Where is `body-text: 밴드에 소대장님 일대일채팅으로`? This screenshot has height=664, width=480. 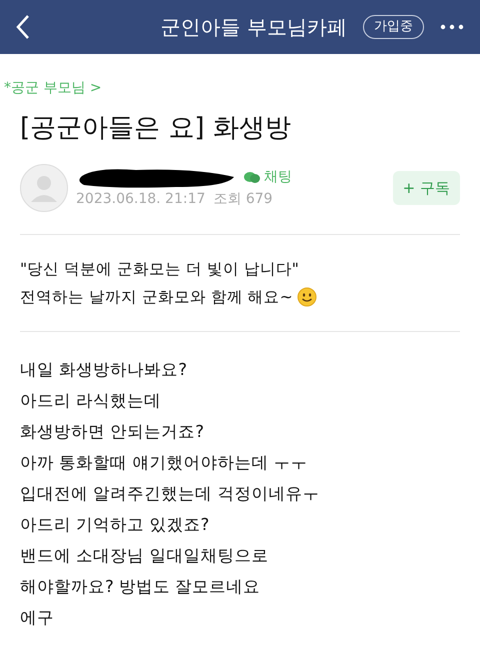 body-text: 밴드에 소대장님 일대일채팅으로 is located at coordinates (145, 556).